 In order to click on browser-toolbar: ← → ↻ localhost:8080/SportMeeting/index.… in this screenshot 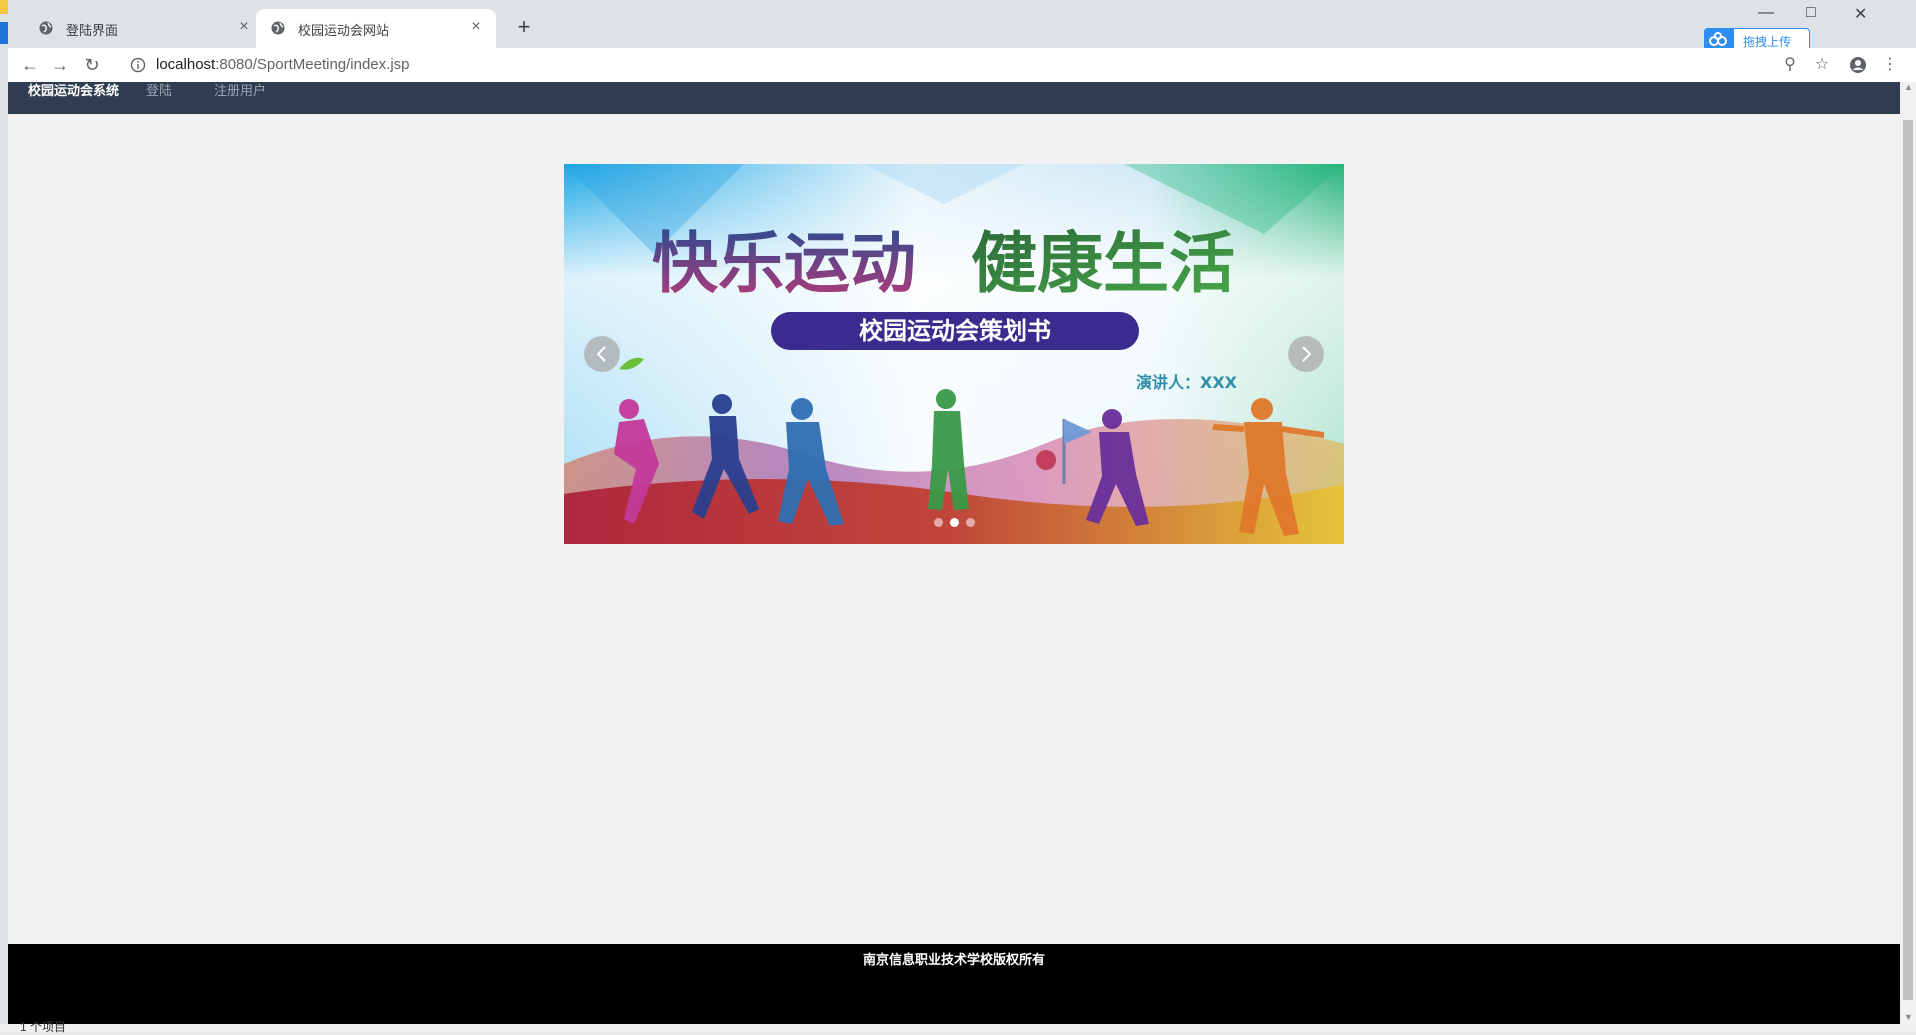, I will do `click(962, 65)`.